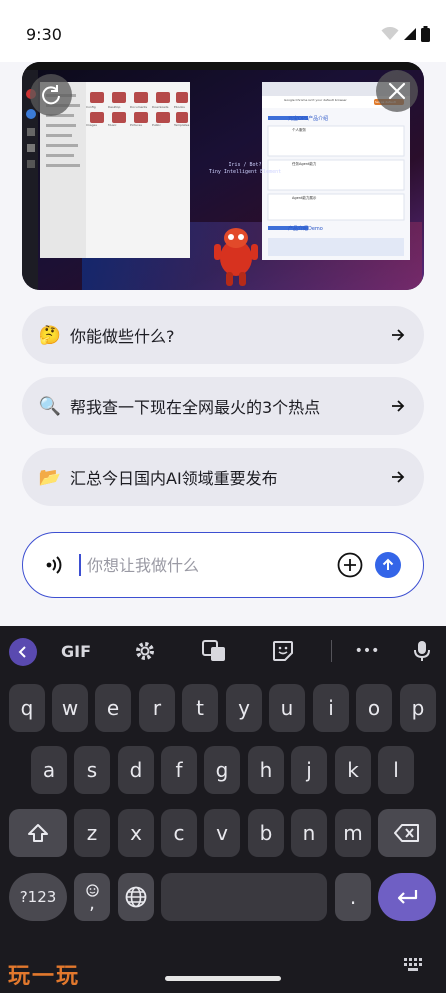  I want to click on status-time: 9:30, so click(44, 34).